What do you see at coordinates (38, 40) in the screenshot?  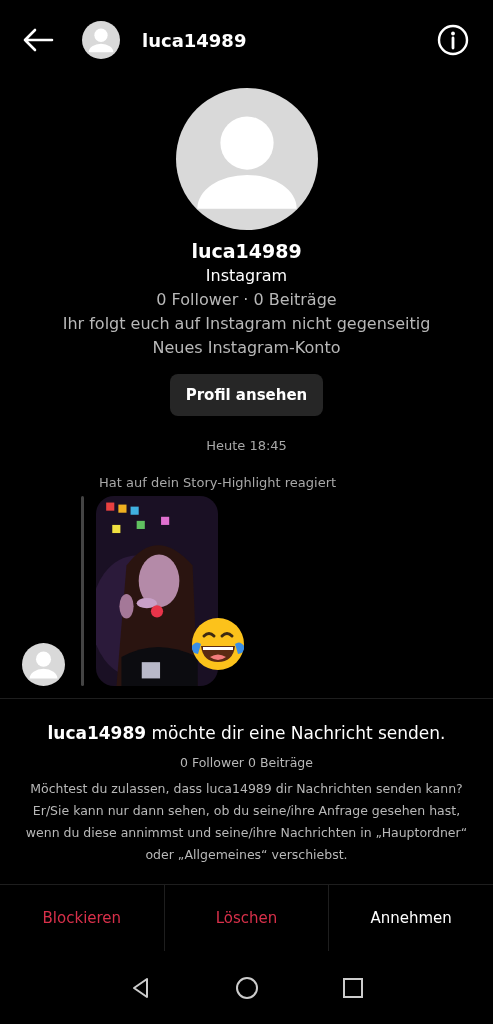 I see `back-arrow-icon` at bounding box center [38, 40].